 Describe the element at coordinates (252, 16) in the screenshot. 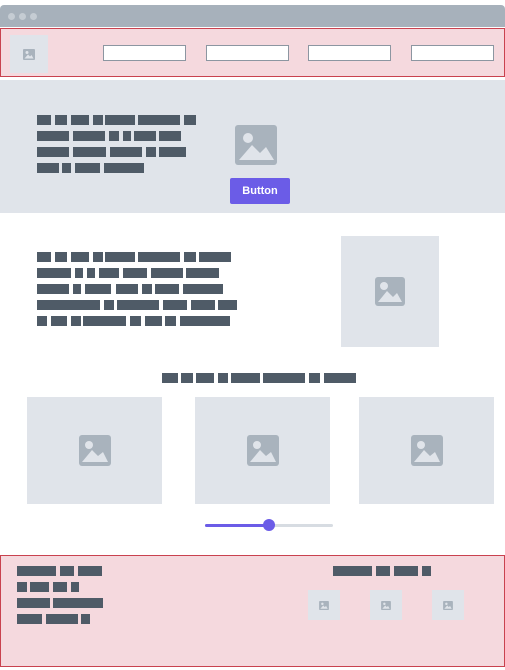

I see `window-titlebar` at that location.